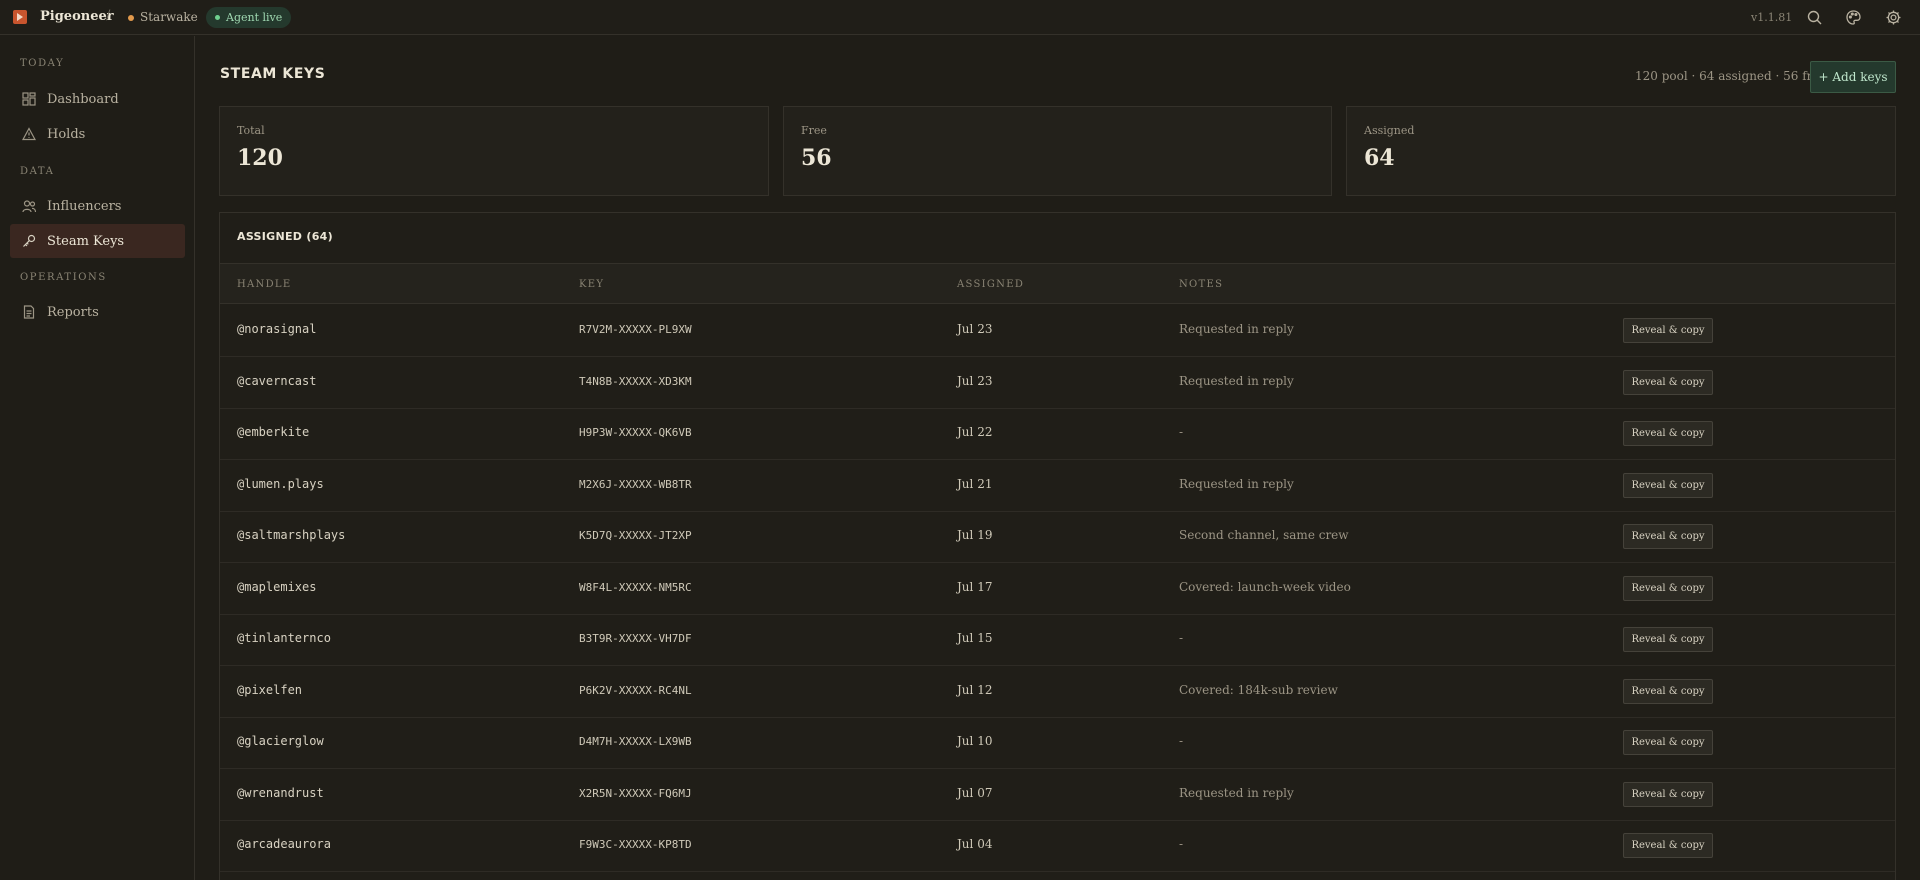 This screenshot has height=880, width=1920. Describe the element at coordinates (280, 741) in the screenshot. I see `handle-cell: @glacierglow` at that location.